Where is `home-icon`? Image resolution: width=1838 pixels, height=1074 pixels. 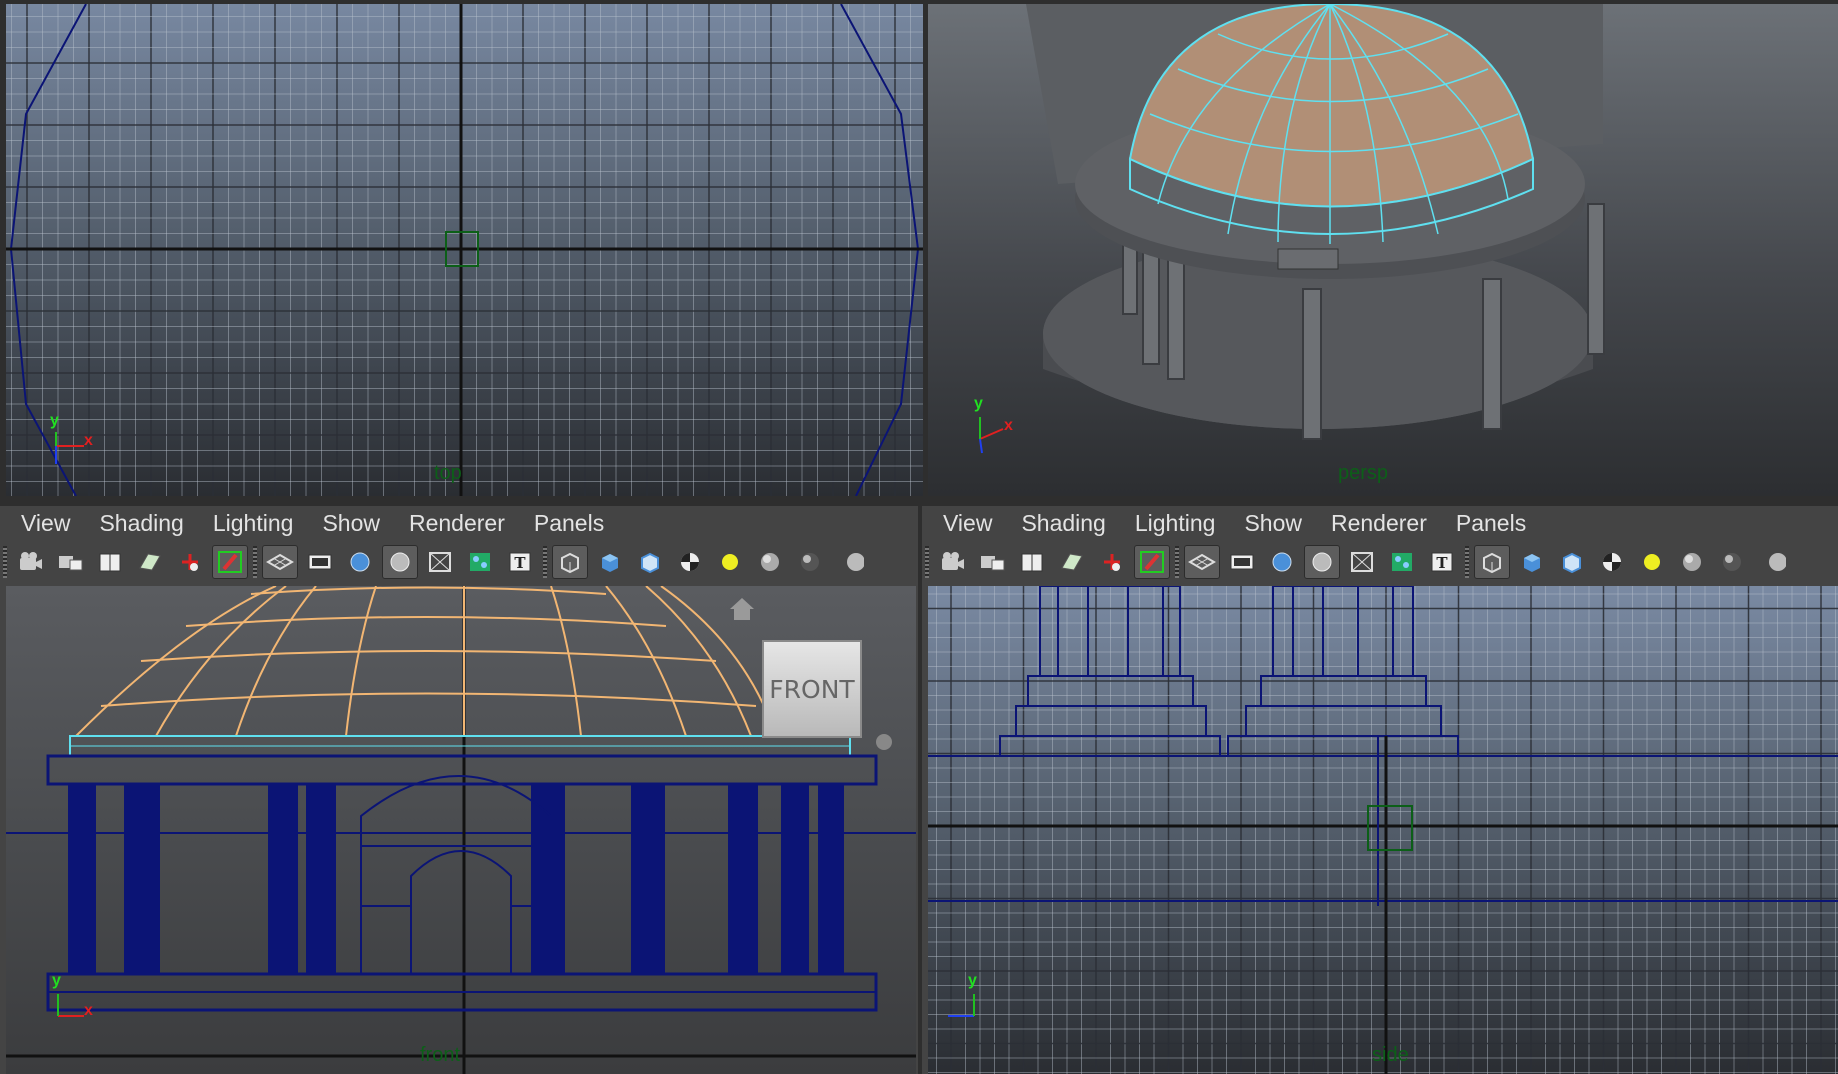
home-icon is located at coordinates (742, 609).